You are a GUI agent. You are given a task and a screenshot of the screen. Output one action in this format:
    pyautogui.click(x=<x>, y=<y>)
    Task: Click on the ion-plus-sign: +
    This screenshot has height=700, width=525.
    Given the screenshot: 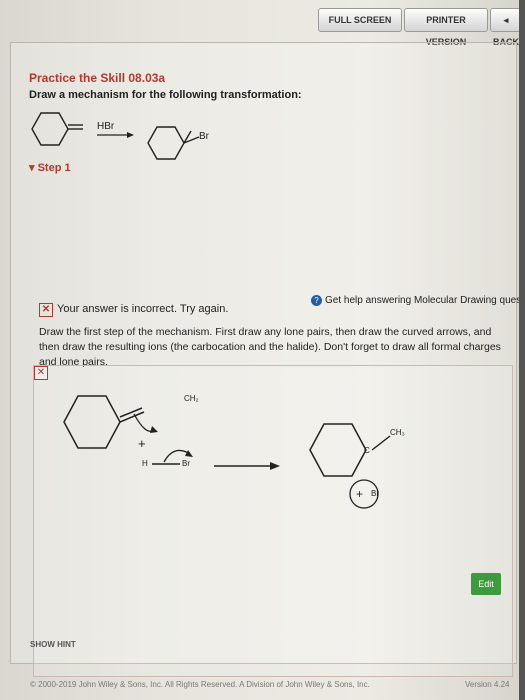 What is the action you would take?
    pyautogui.click(x=360, y=494)
    